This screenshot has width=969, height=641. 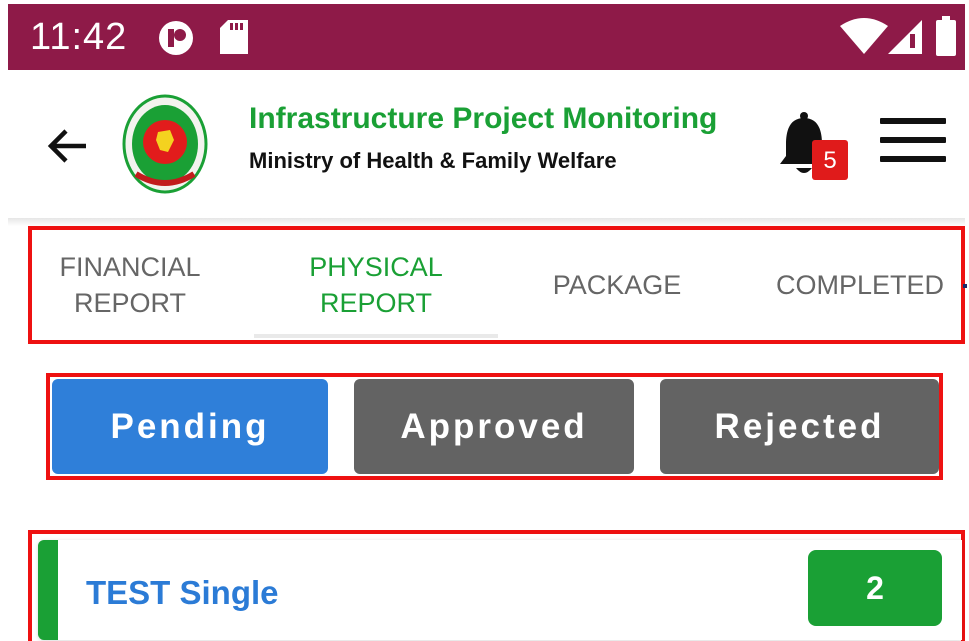 I want to click on hamburger-menu-icon, so click(x=913, y=140).